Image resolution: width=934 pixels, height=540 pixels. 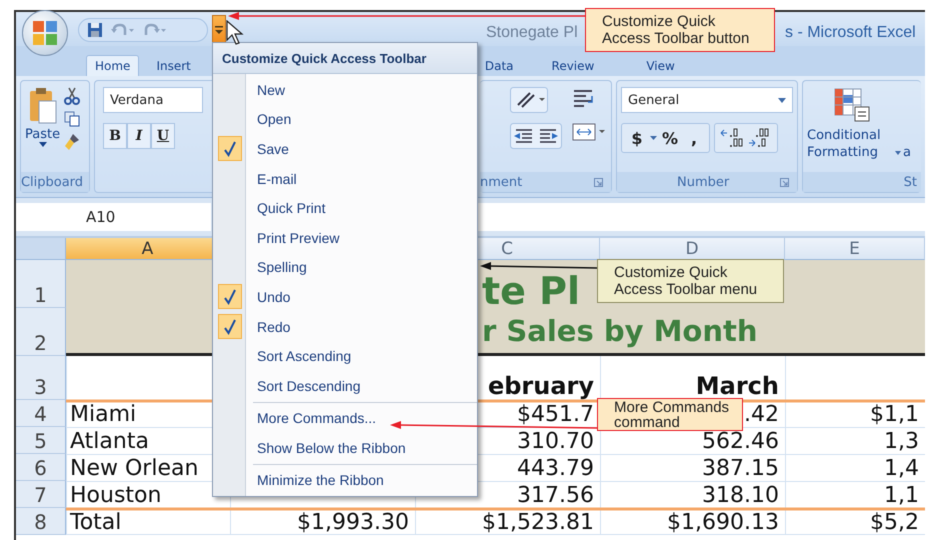 I want to click on merge-cells-icon, so click(x=589, y=132).